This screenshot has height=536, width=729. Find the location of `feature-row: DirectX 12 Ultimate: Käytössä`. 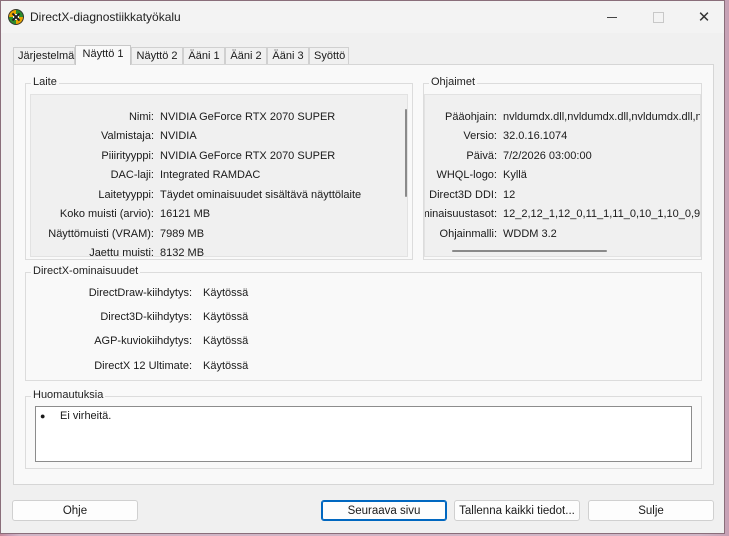

feature-row: DirectX 12 Ultimate: Käytössä is located at coordinates (226, 367).